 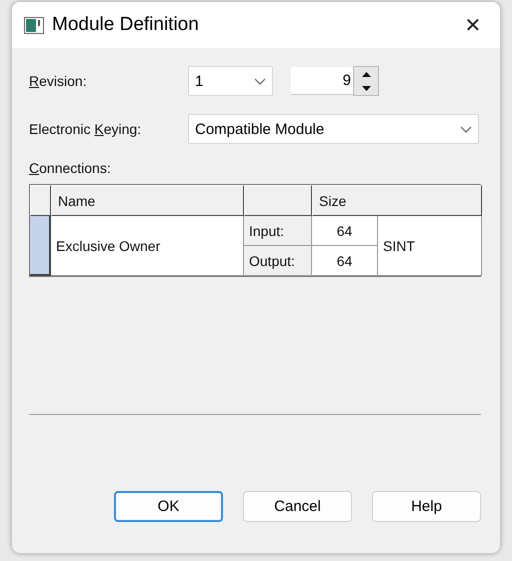 What do you see at coordinates (70, 168) in the screenshot?
I see `connections-label: Connections:` at bounding box center [70, 168].